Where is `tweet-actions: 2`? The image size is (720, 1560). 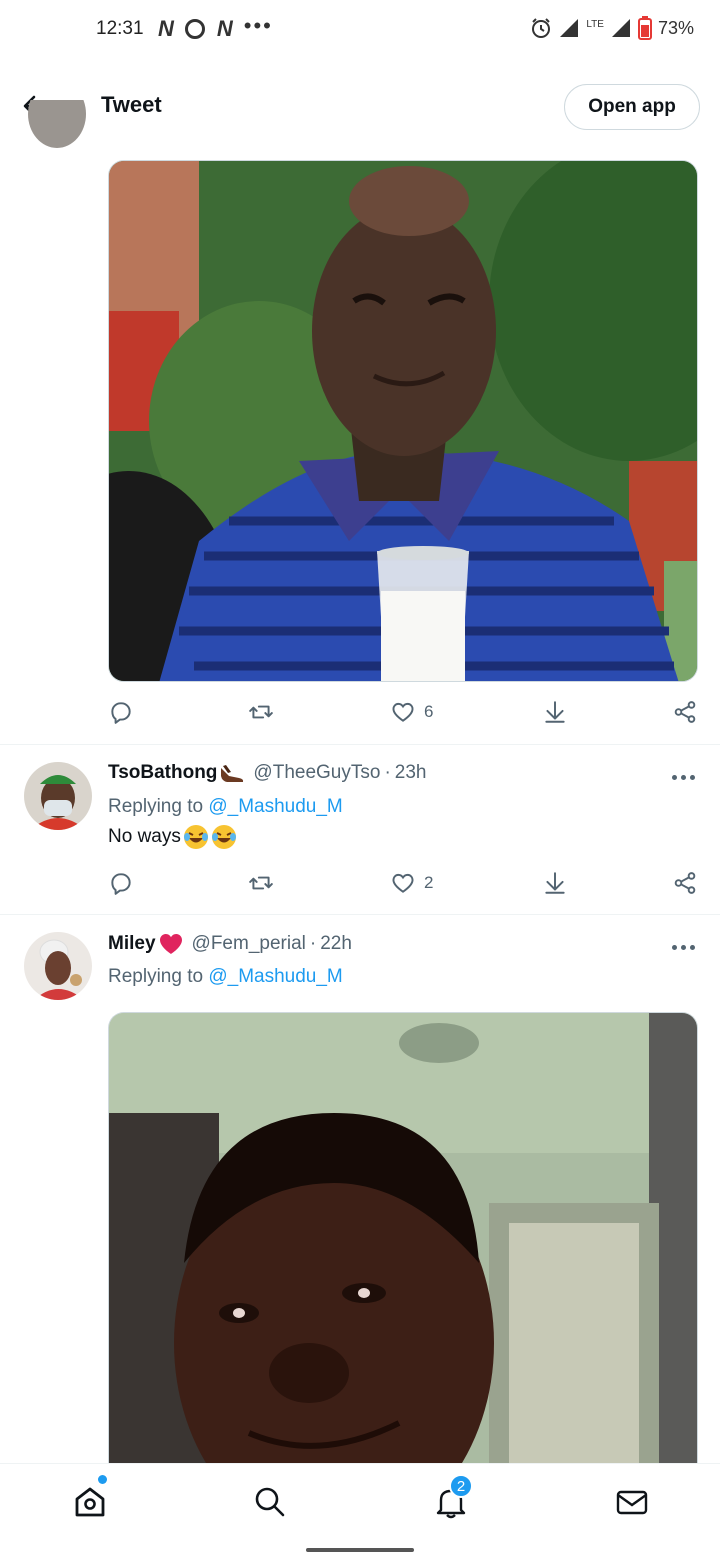
tweet-actions: 2 is located at coordinates (404, 883).